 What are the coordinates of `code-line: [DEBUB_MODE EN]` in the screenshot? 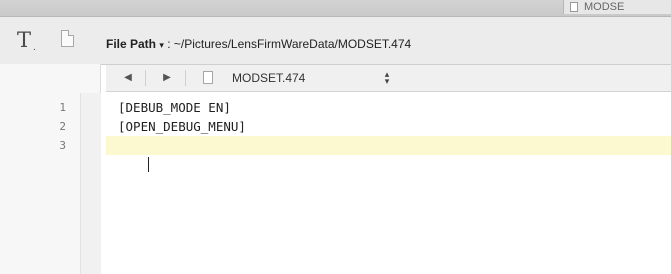 It's located at (388, 107).